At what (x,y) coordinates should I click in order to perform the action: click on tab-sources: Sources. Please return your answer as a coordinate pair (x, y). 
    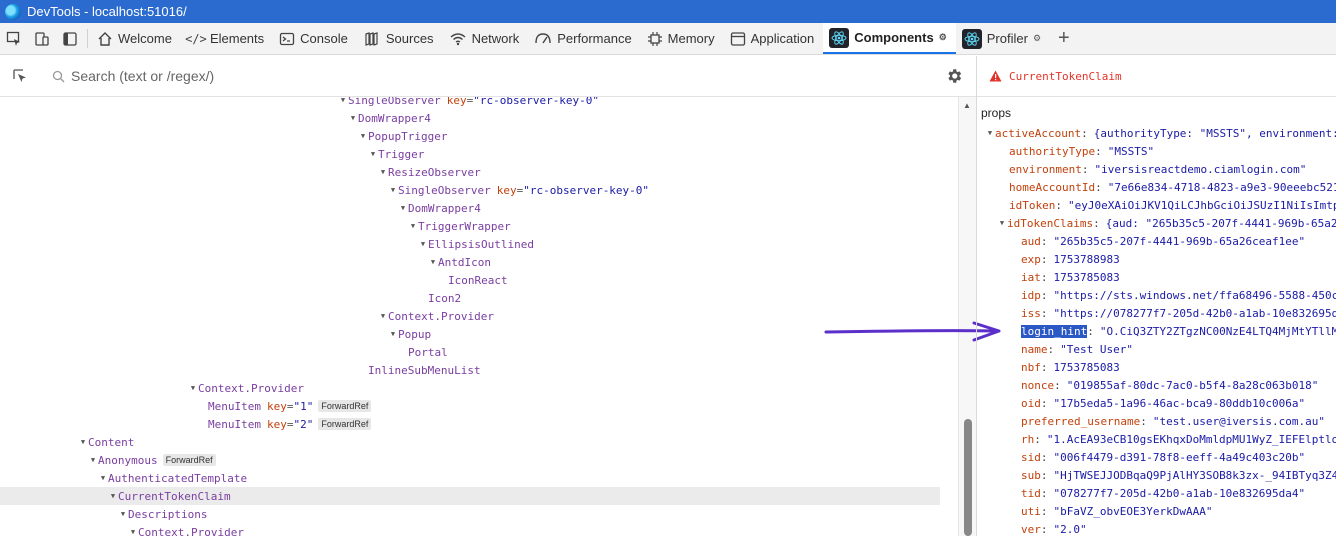
    Looking at the image, I should click on (400, 38).